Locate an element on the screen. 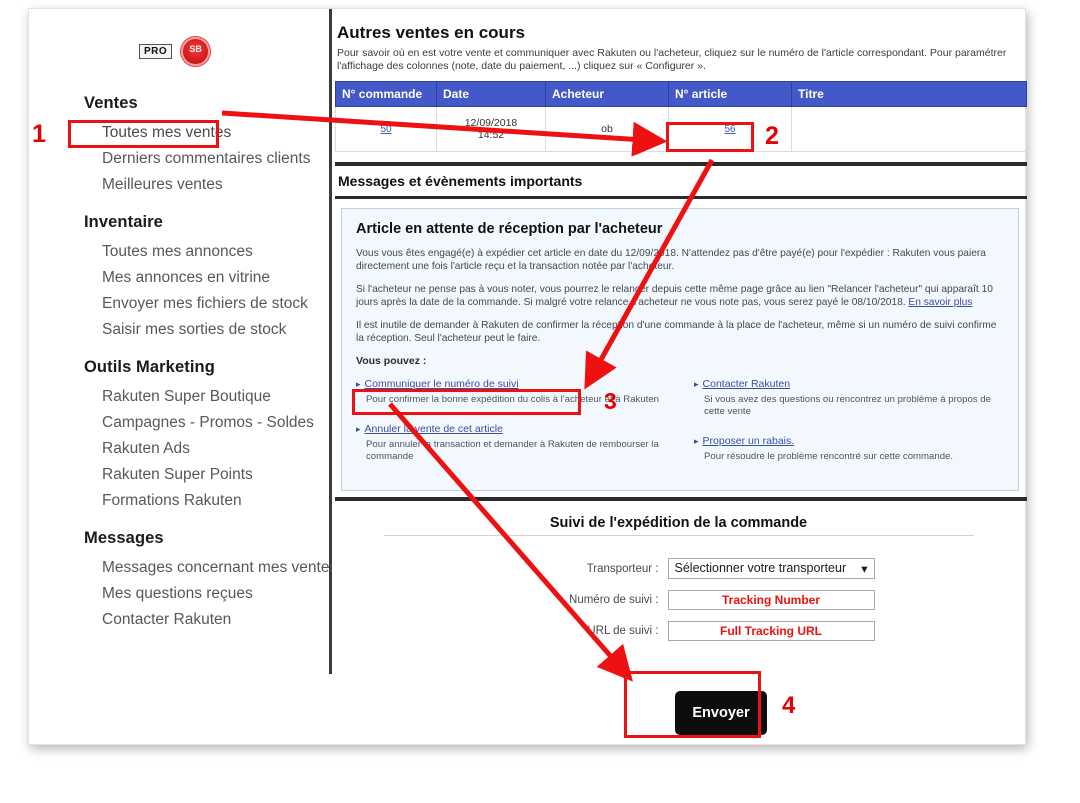  sidebar-item-derniers-commentaires: Derniers commentaires clients is located at coordinates (233, 158).